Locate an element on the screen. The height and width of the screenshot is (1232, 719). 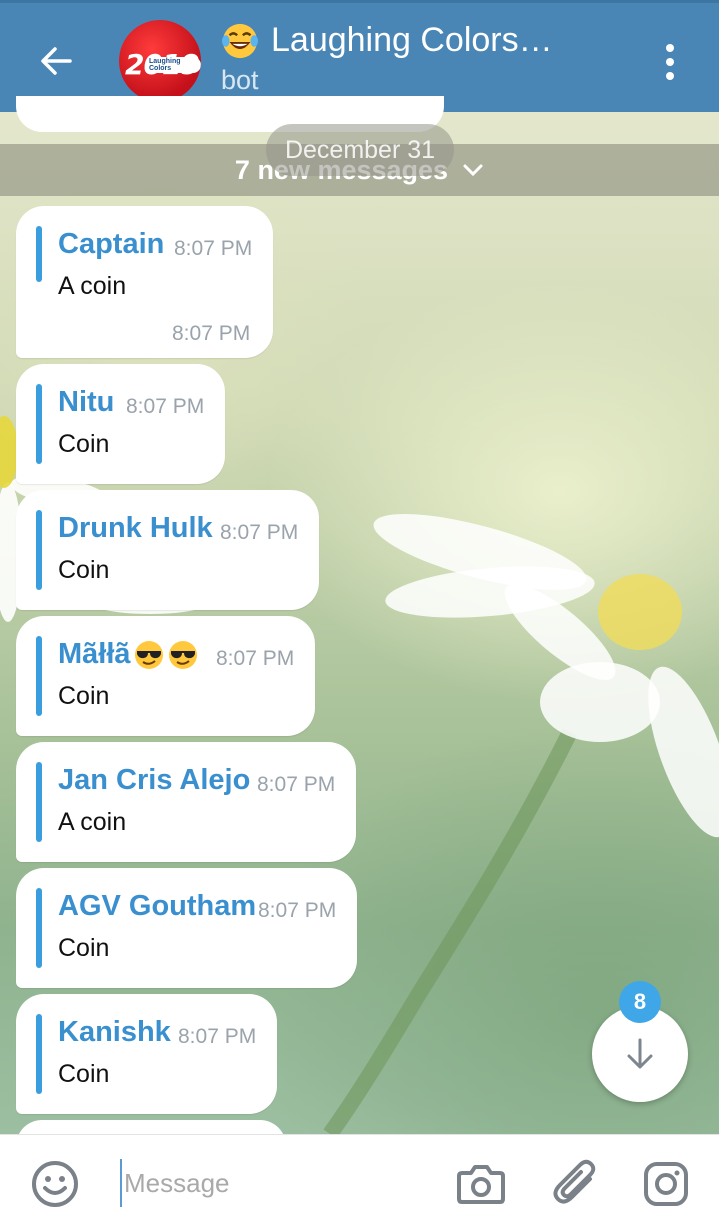
message-bubble: Mãłłã 8:07 PM Coin is located at coordinates (165, 676).